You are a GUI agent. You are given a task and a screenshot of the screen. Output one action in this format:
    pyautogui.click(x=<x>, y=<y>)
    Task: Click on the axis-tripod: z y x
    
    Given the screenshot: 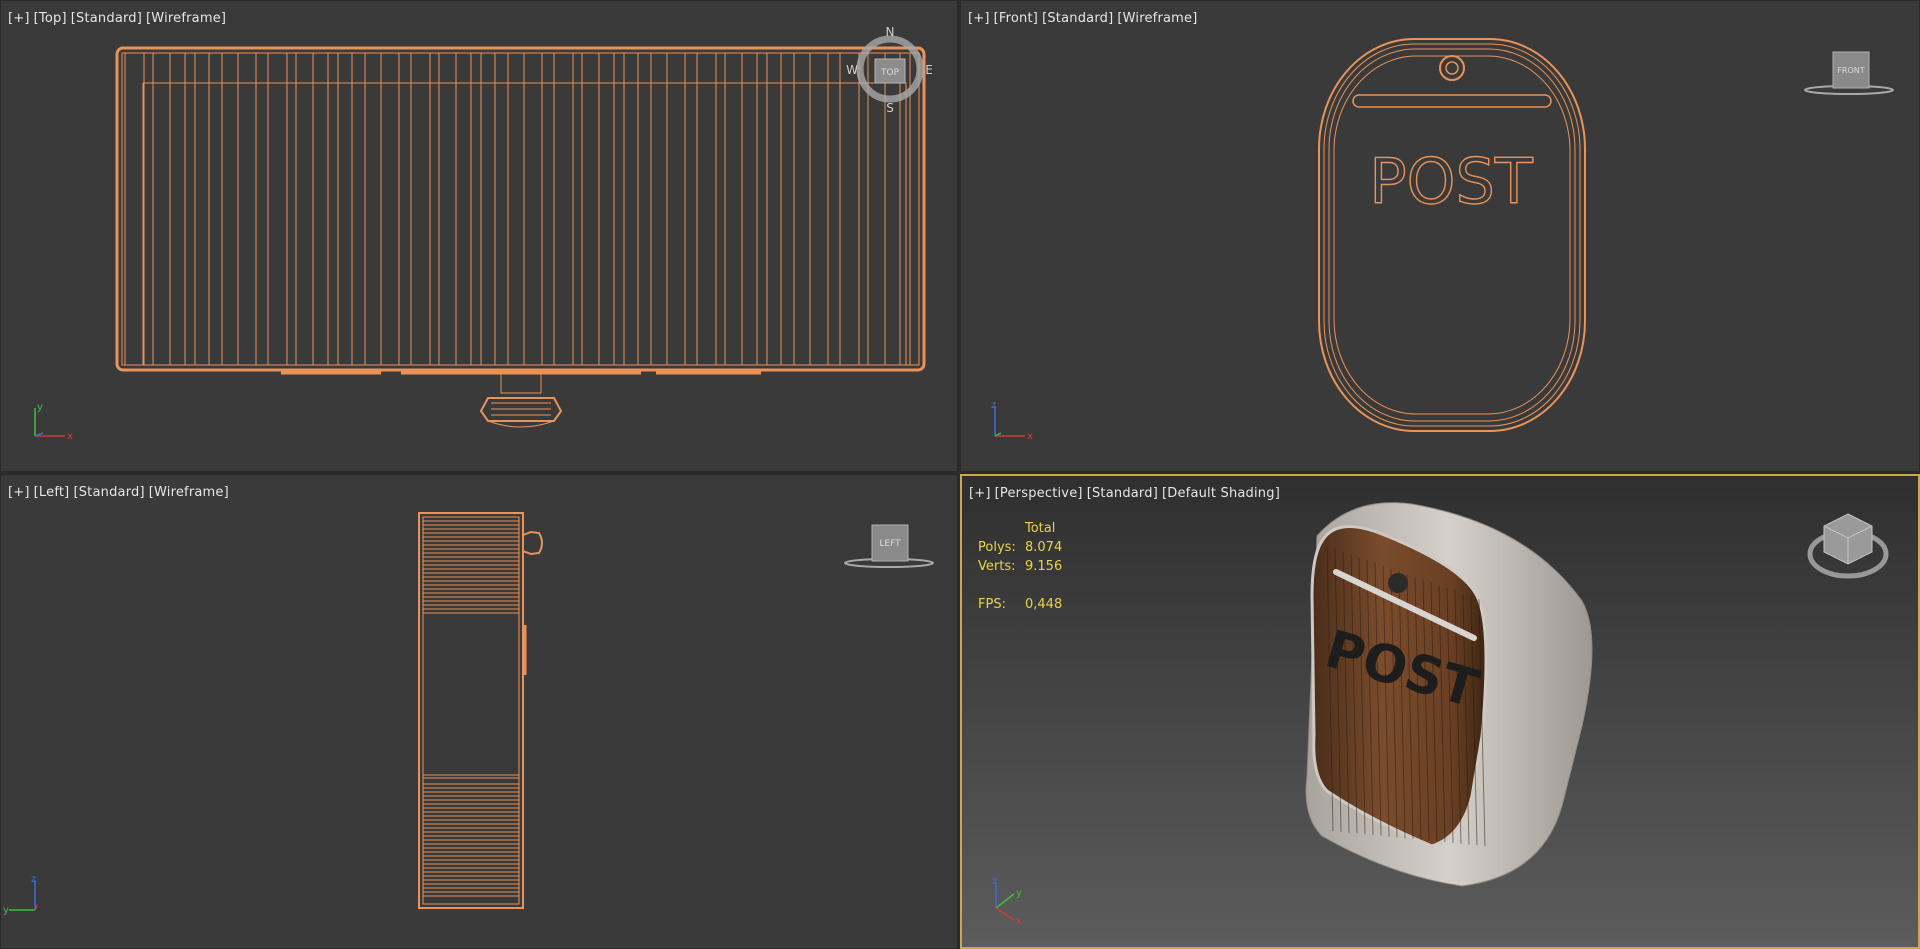 What is the action you would take?
    pyautogui.click(x=1007, y=901)
    